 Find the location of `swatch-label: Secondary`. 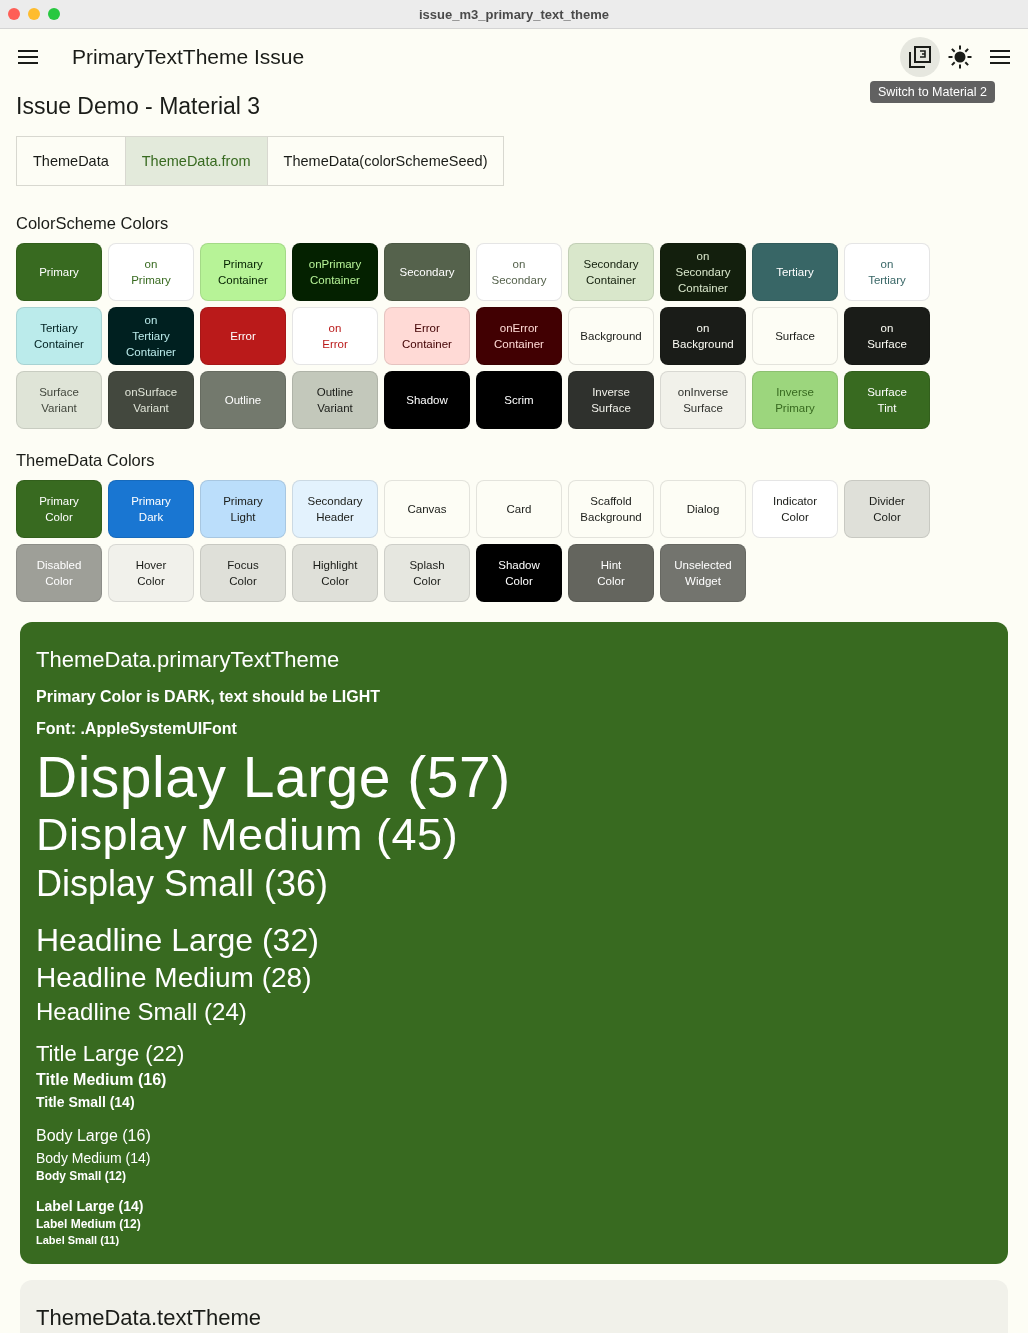

swatch-label: Secondary is located at coordinates (427, 272).